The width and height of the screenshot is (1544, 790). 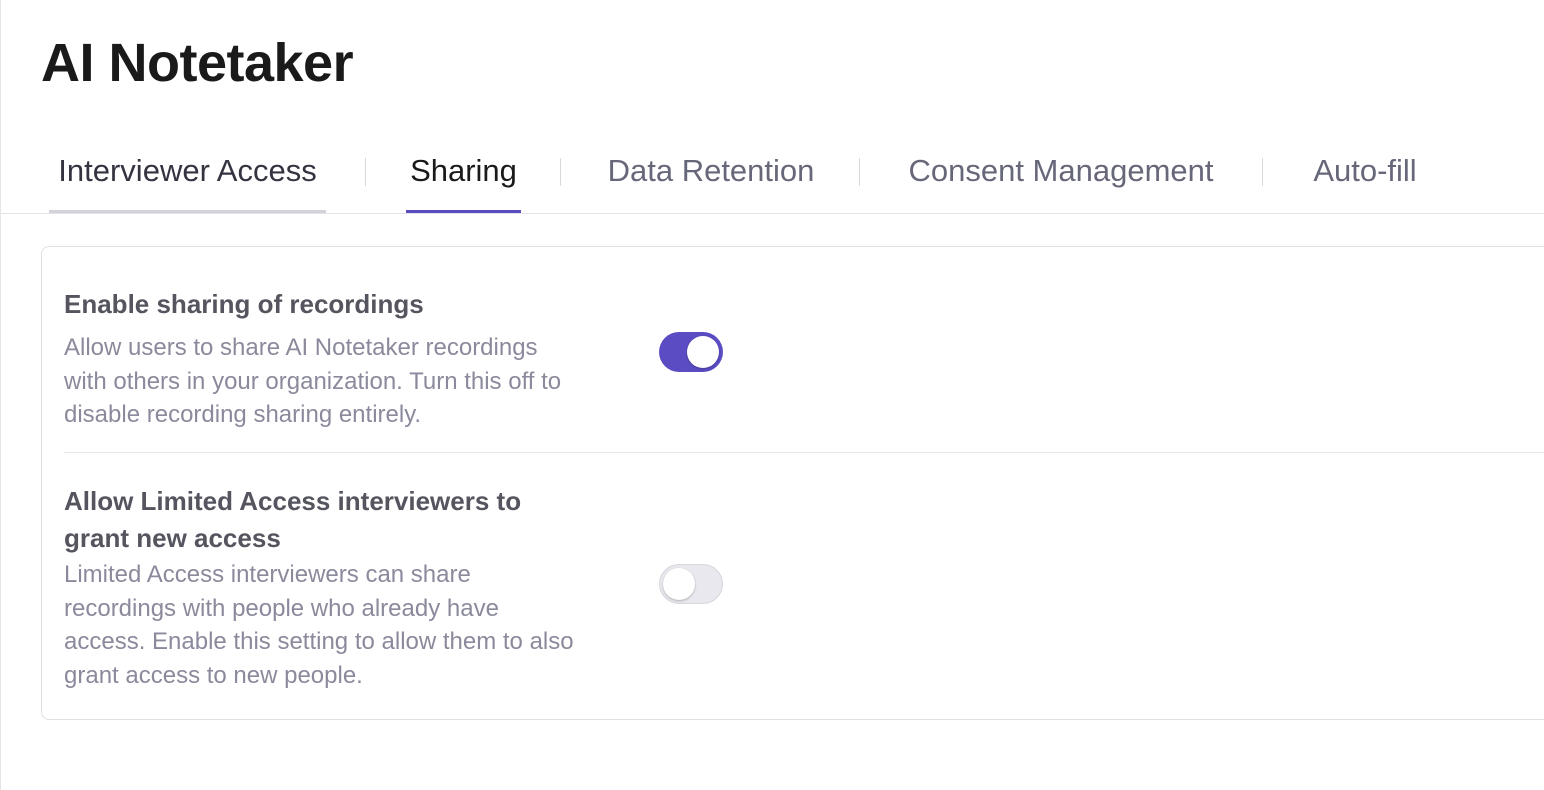 I want to click on tab-interviewer-access: Interviewer Access, so click(x=187, y=180).